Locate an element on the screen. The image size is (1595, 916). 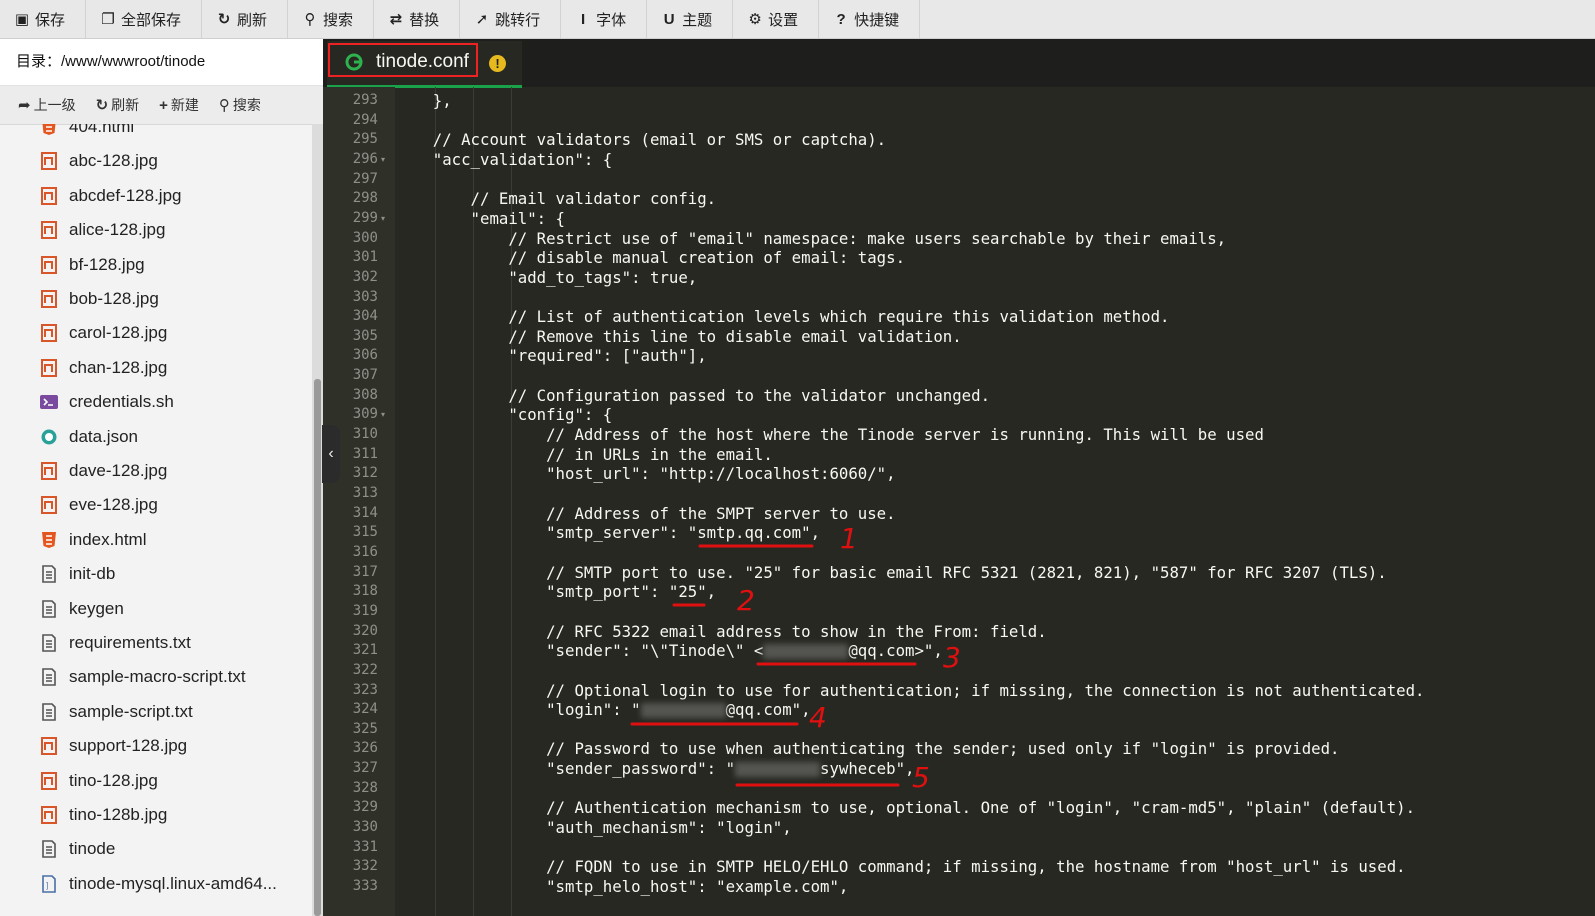
arrow-up-icon: ➦ is located at coordinates (24, 105).